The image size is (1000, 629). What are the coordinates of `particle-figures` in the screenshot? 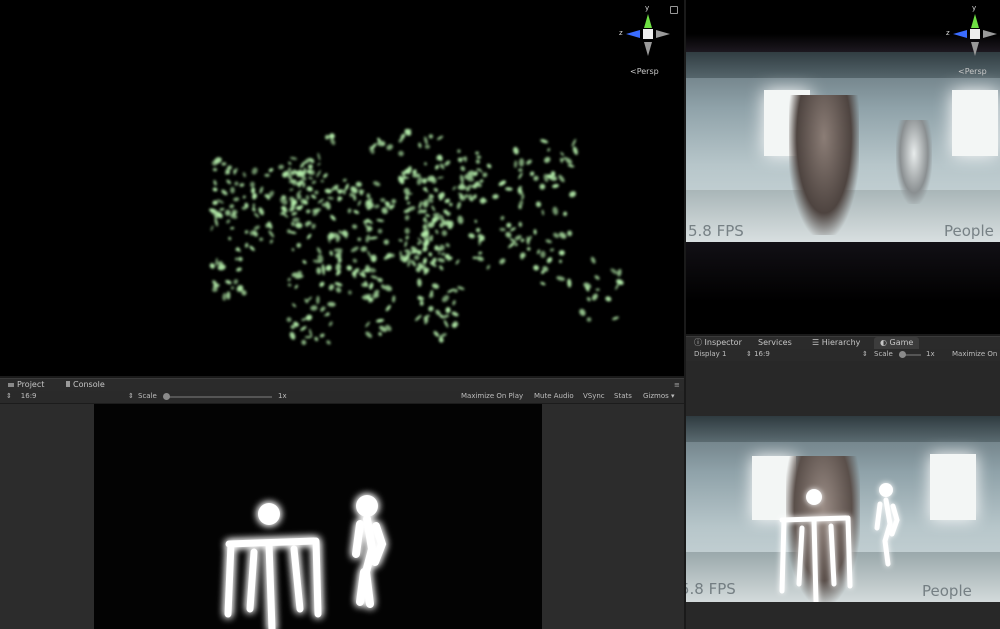 It's located at (416, 236).